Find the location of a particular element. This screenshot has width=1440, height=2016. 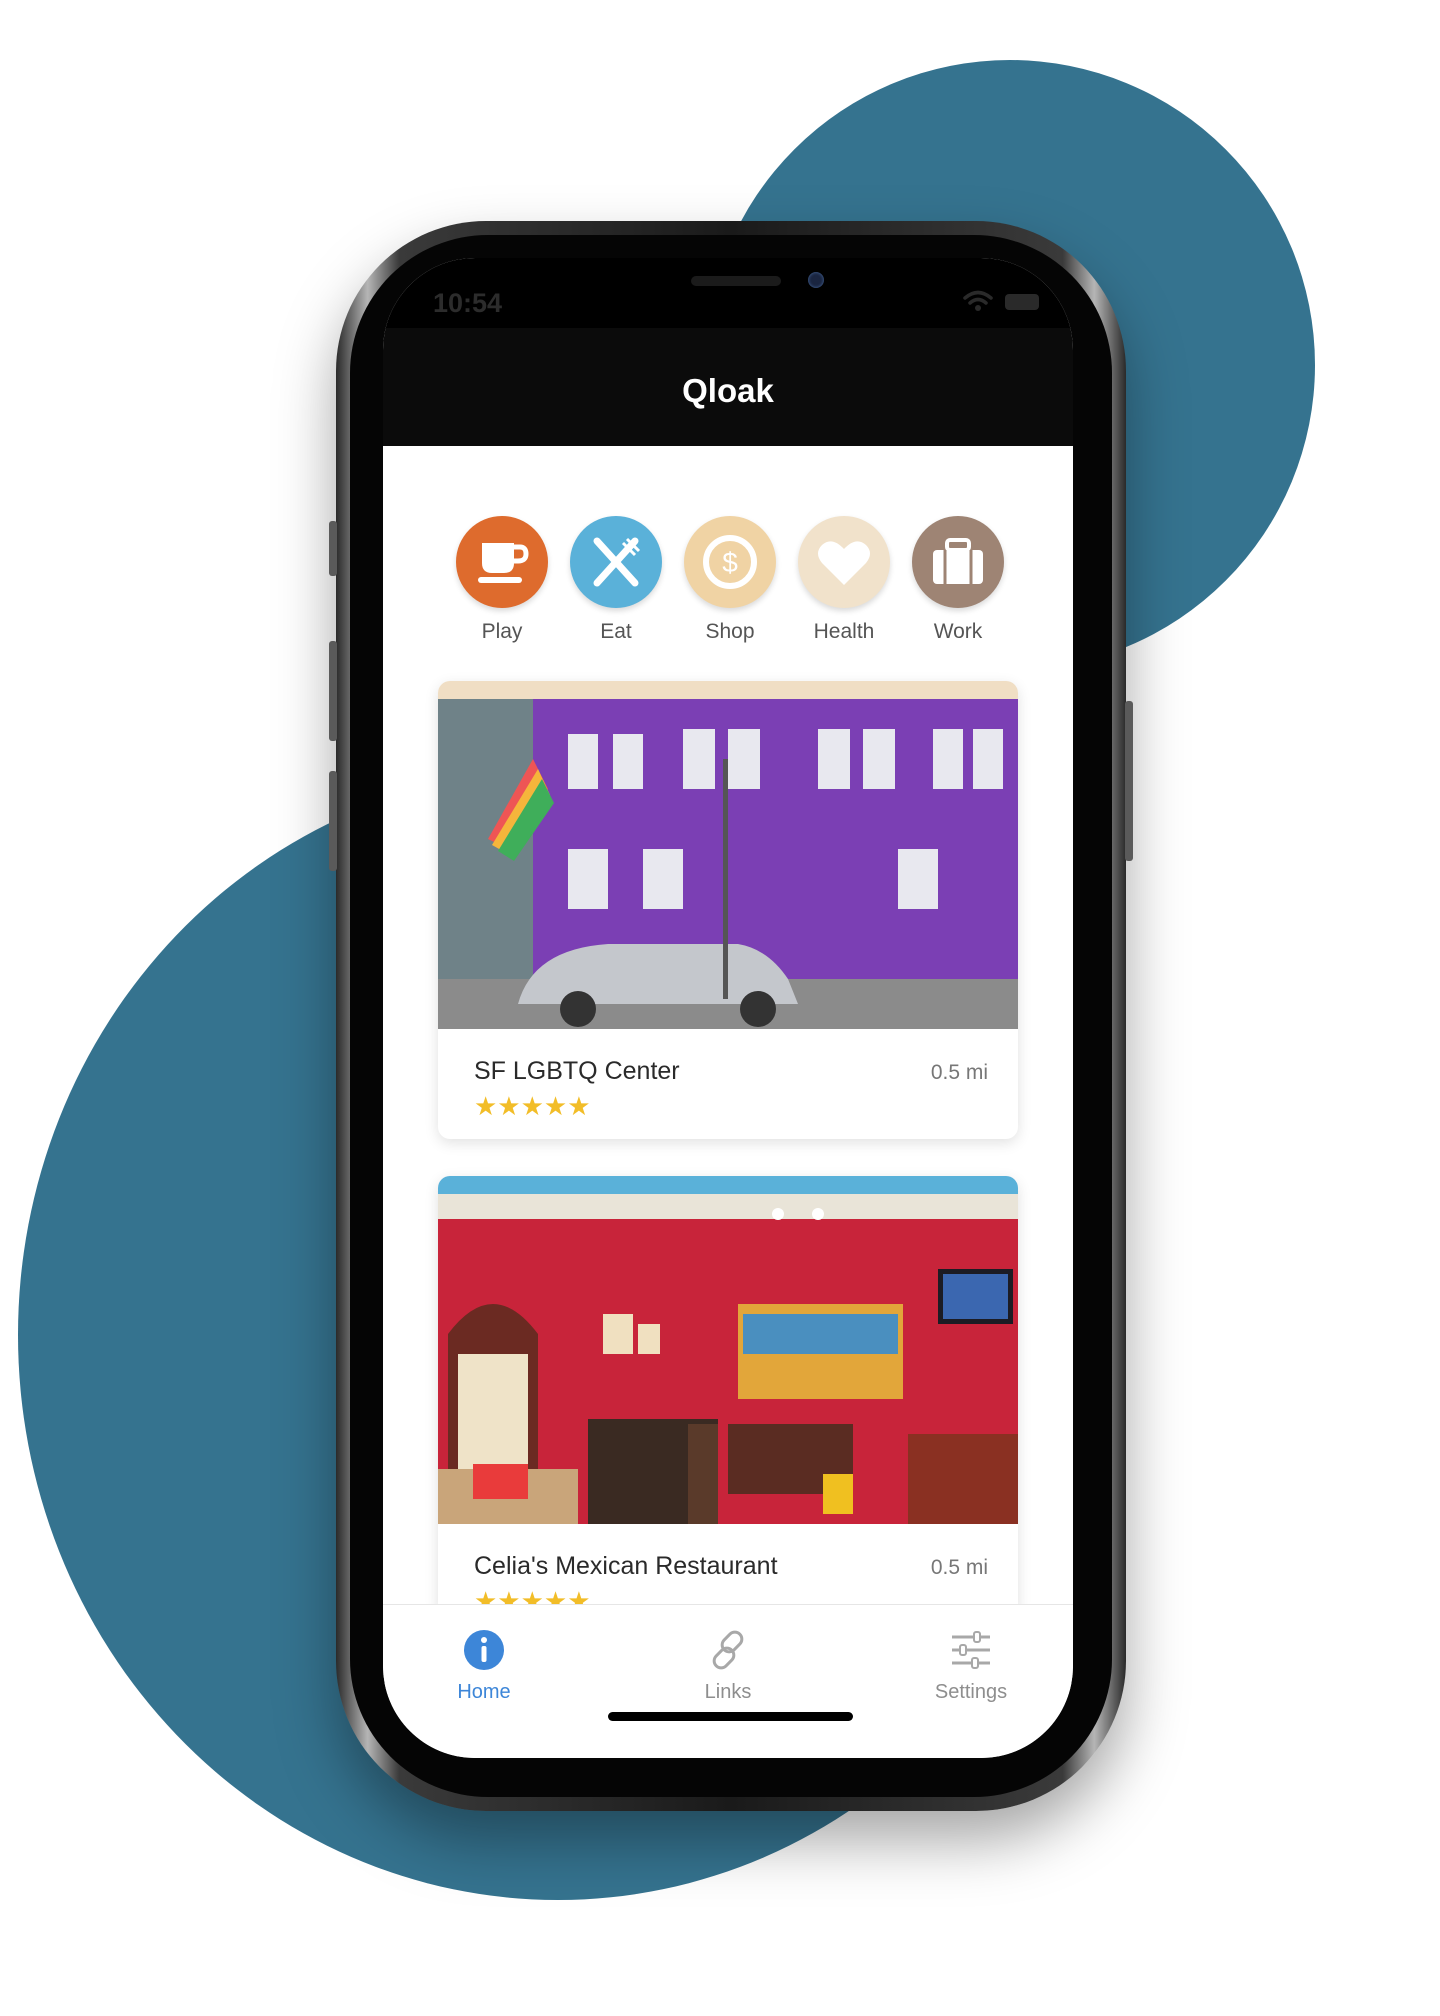

category-label: Health is located at coordinates (844, 631).